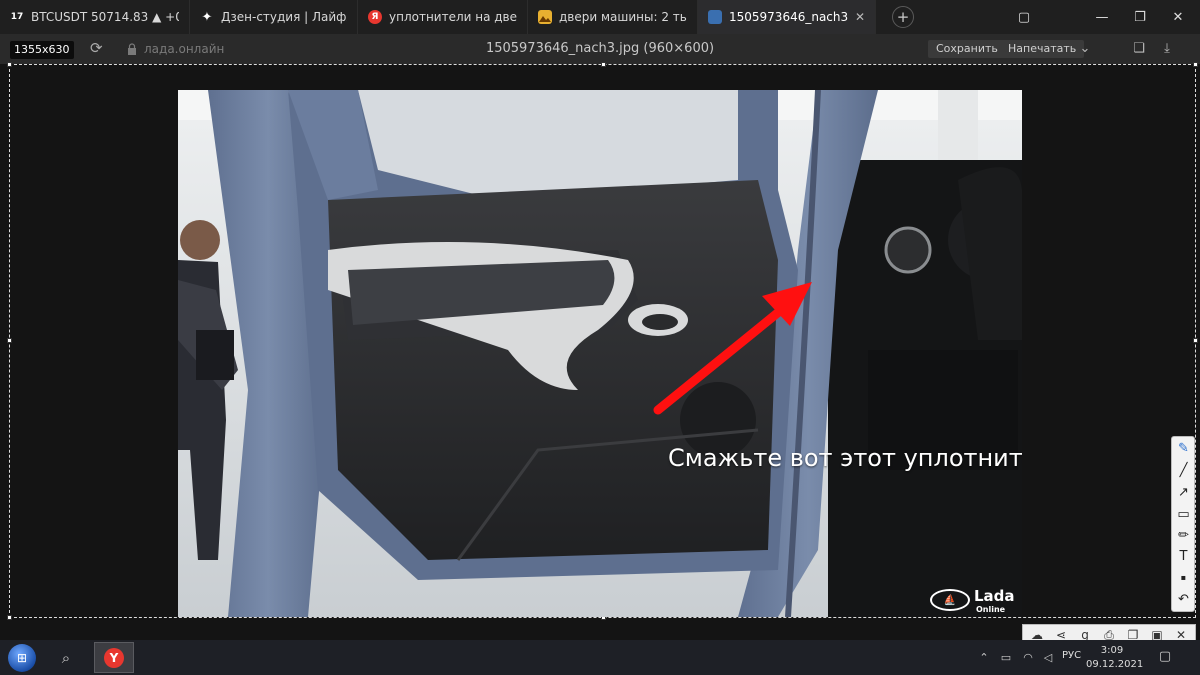  Describe the element at coordinates (1178, 17) in the screenshot. I see `close-window-button: ✕` at that location.